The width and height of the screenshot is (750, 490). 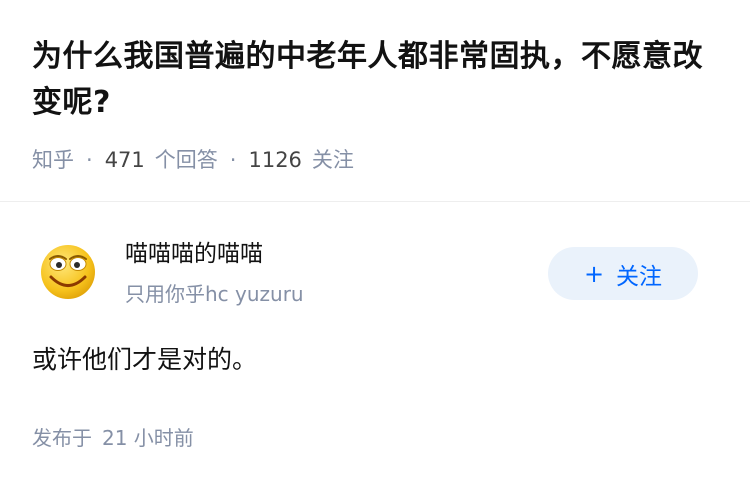 I want to click on followers-label: 关注, so click(x=332, y=160).